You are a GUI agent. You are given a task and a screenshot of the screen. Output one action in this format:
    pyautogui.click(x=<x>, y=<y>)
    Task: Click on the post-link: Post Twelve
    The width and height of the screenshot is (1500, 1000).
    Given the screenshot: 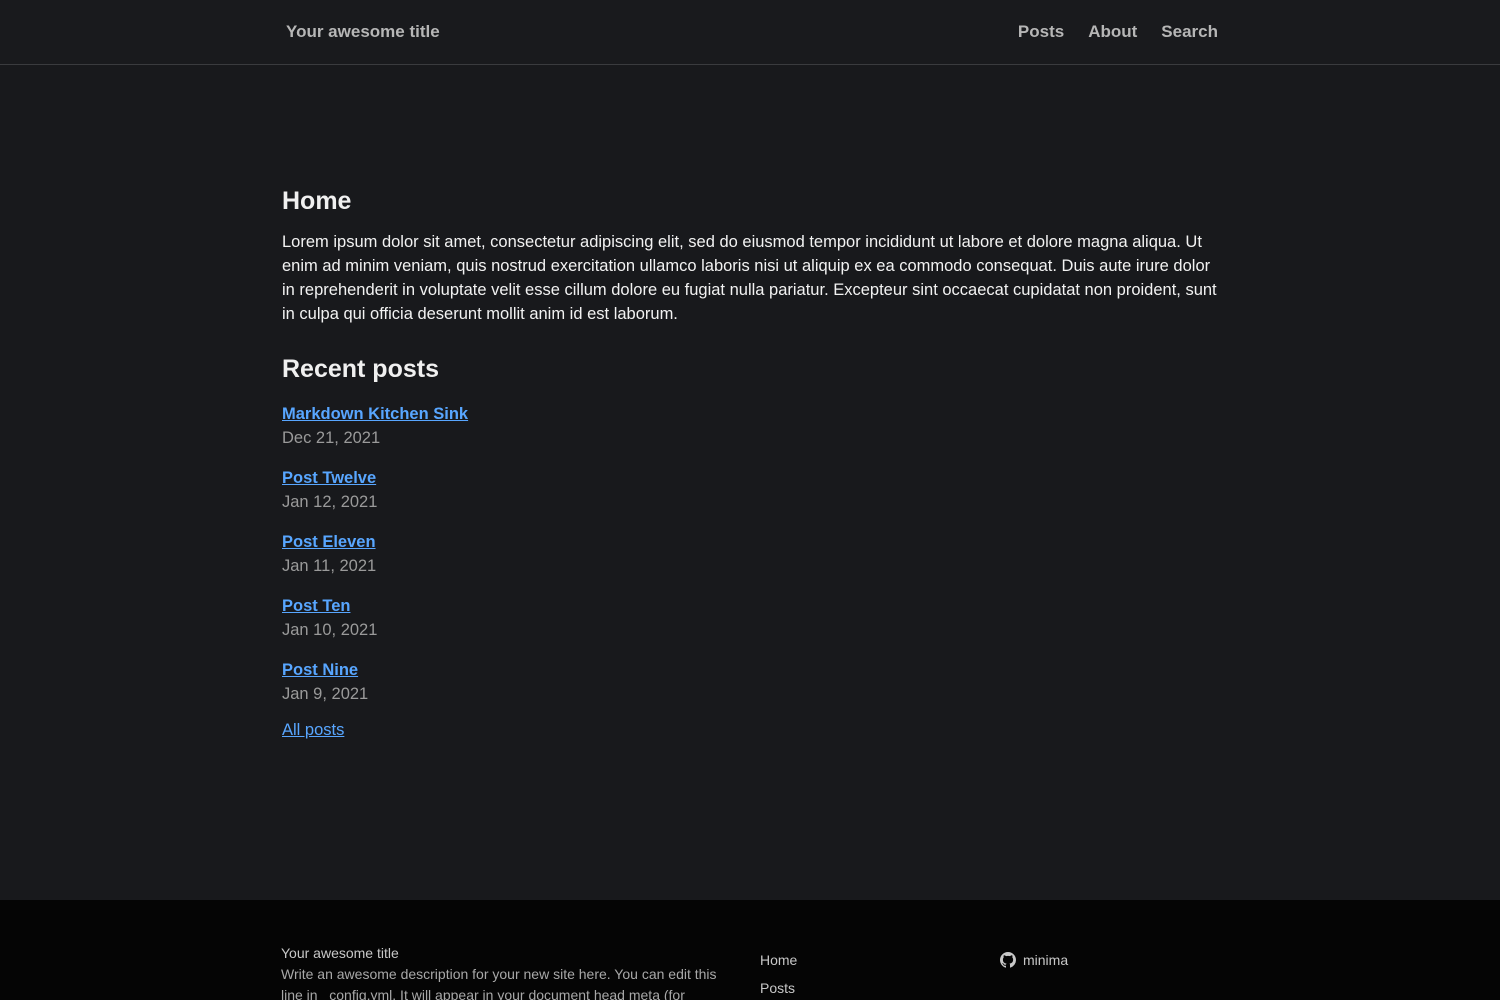 What is the action you would take?
    pyautogui.click(x=375, y=478)
    